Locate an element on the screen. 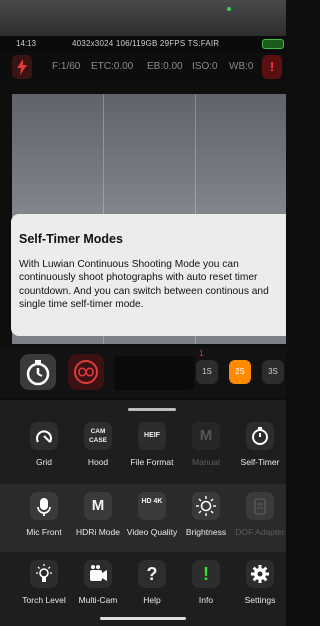 This screenshot has width=320, height=626. tool-mic-front: Mic Front is located at coordinates (44, 518).